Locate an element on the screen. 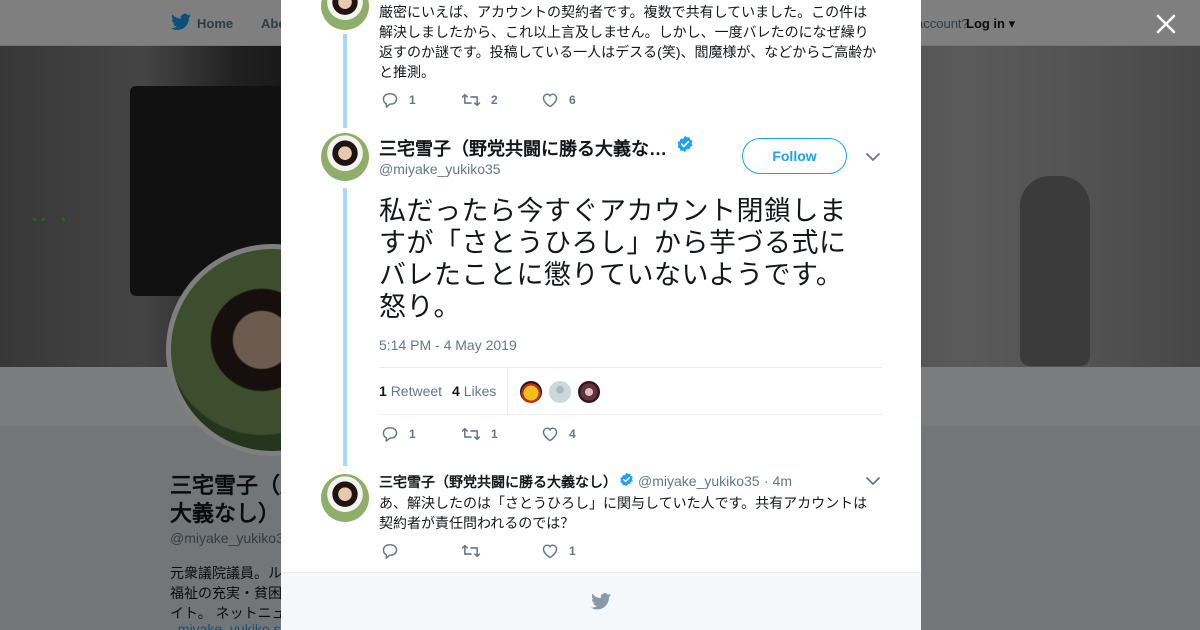 This screenshot has height=630, width=1200. retweet-count: 2 is located at coordinates (494, 100).